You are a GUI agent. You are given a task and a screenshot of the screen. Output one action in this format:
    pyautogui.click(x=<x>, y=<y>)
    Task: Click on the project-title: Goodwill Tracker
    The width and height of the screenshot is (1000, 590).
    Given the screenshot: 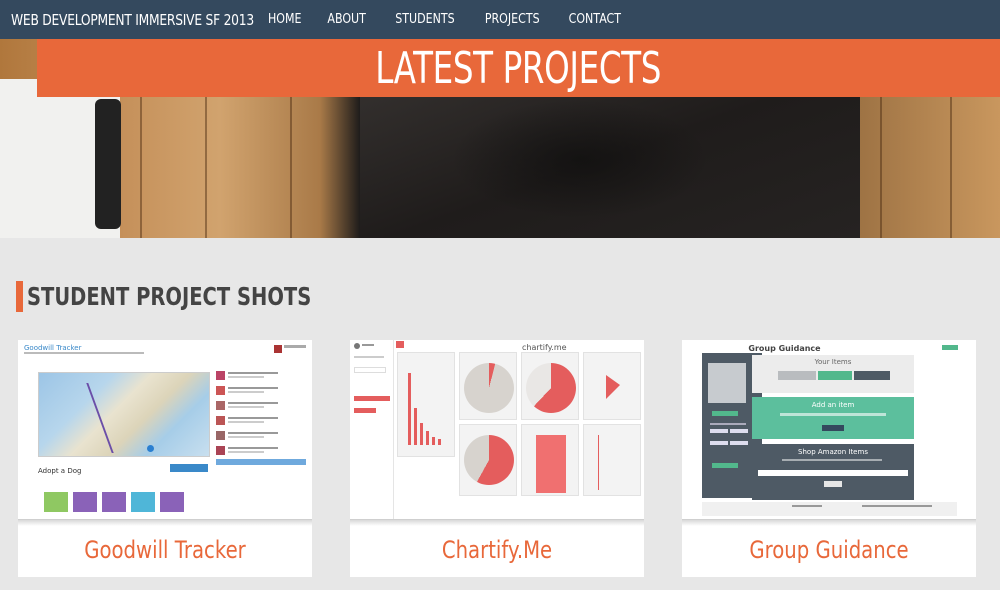 What is the action you would take?
    pyautogui.click(x=164, y=550)
    